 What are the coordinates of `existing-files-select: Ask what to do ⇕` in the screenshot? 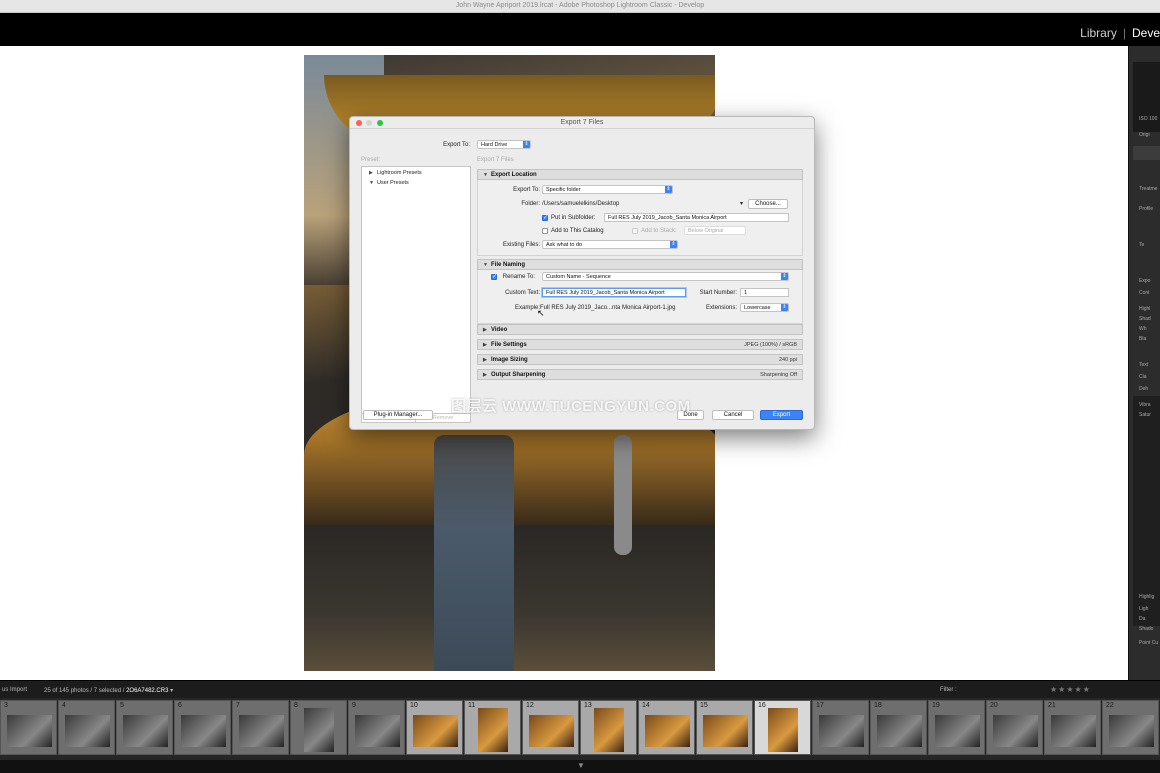 It's located at (610, 244).